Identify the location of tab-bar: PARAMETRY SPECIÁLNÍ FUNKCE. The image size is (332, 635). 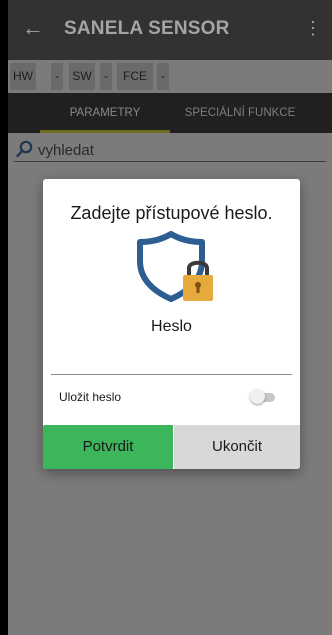
(170, 113).